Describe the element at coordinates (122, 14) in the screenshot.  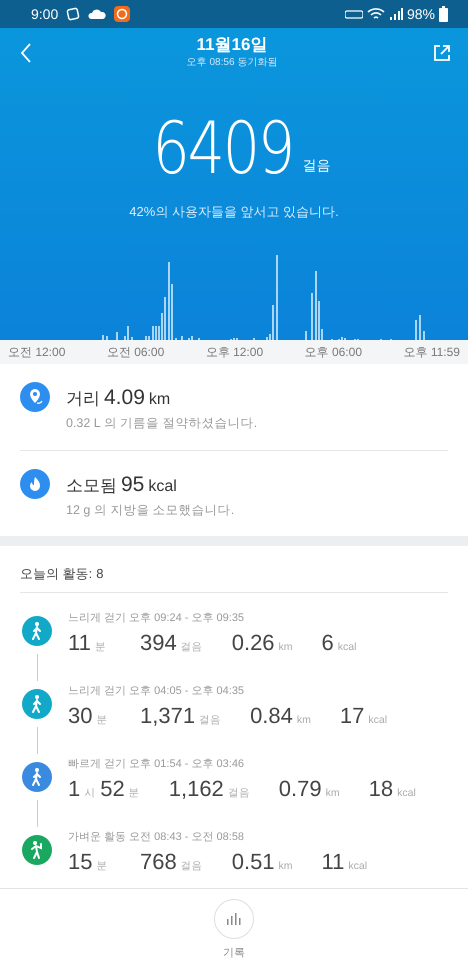
I see `app-notification-icon` at that location.